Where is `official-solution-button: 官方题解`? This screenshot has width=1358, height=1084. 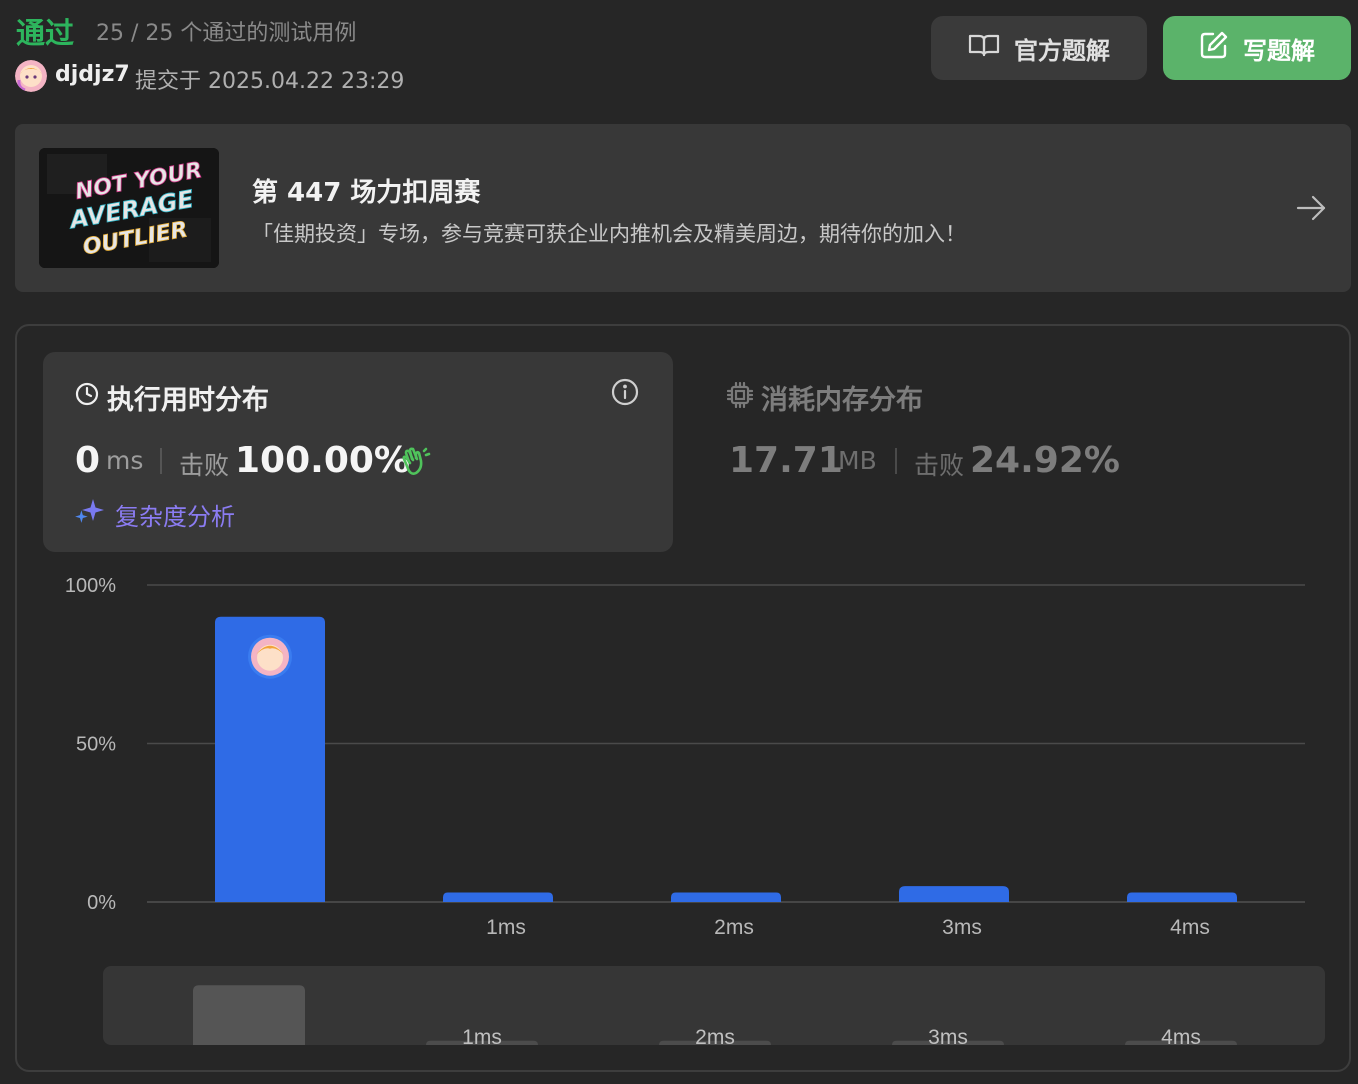 official-solution-button: 官方题解 is located at coordinates (1039, 48).